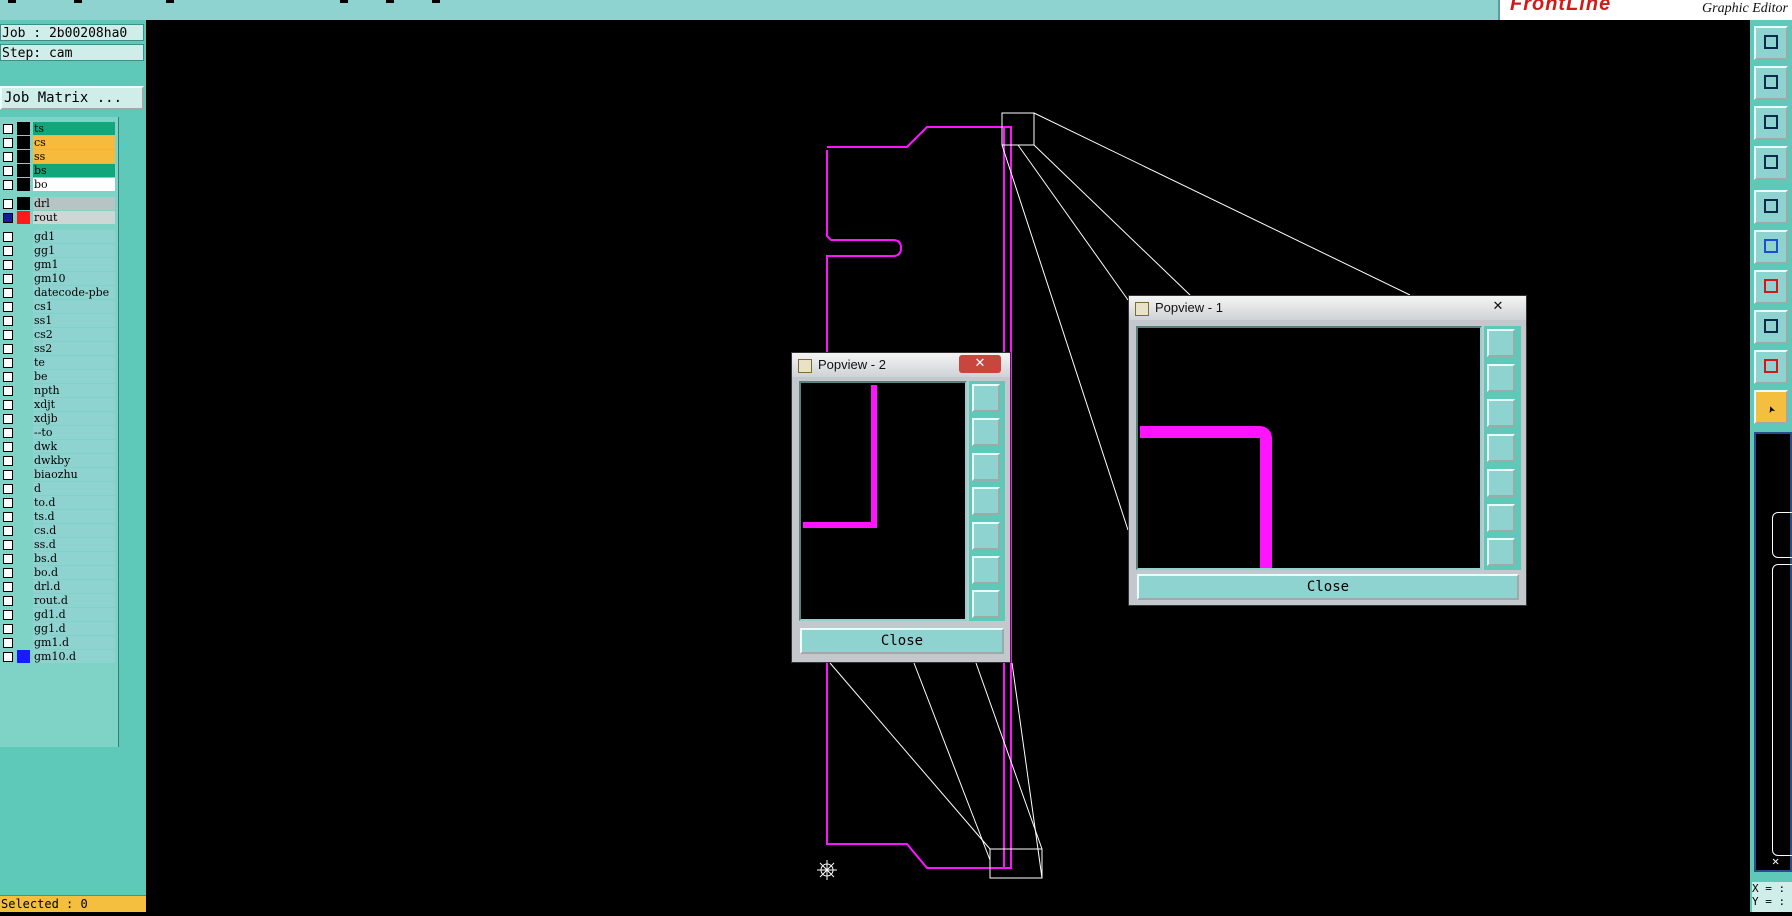  I want to click on layer-row: drl.d, so click(59, 586).